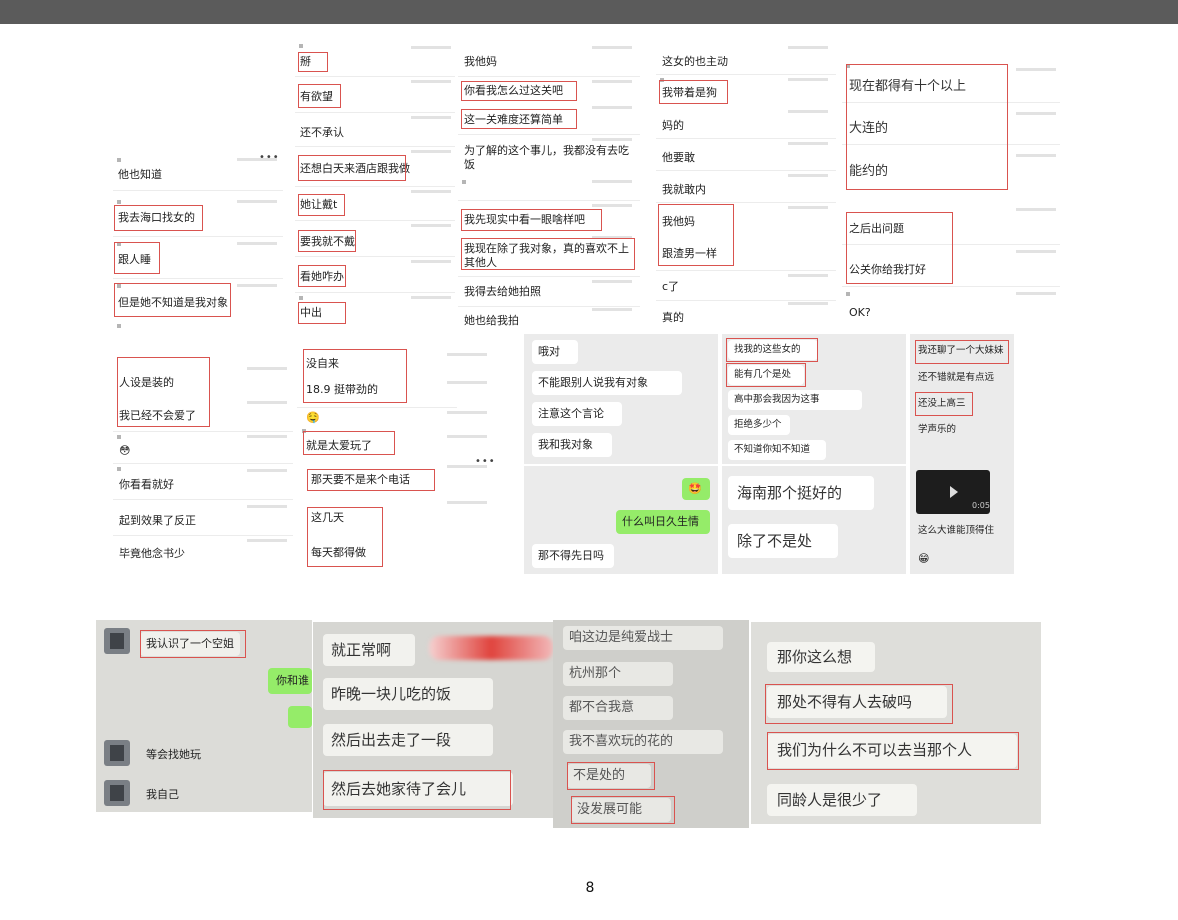 This screenshot has height=920, width=1178. Describe the element at coordinates (173, 754) in the screenshot. I see `message-text: 等会找她玩` at that location.